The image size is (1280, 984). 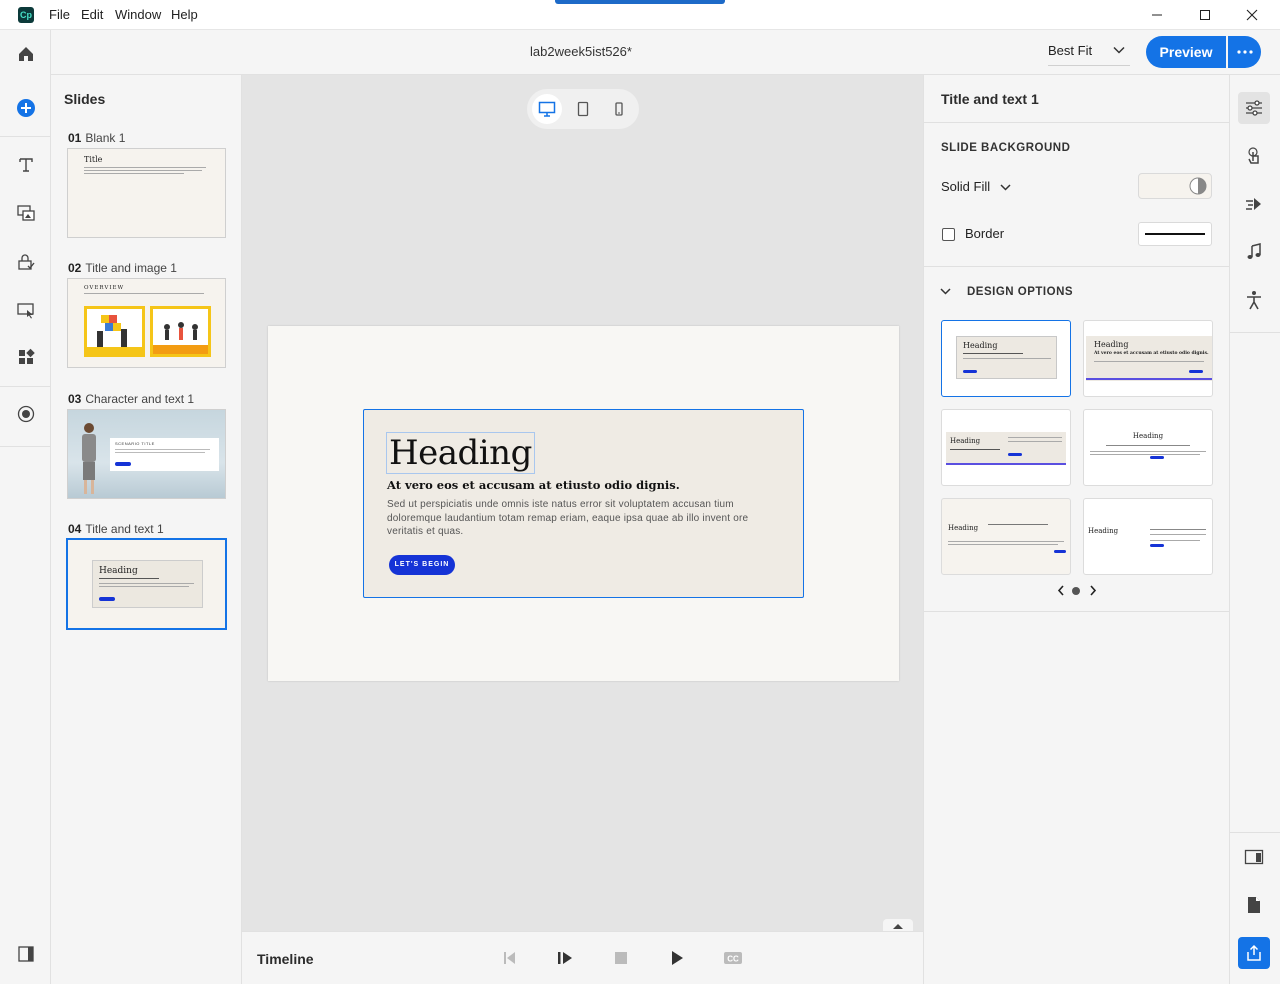 I want to click on next-slide-icon, so click(x=565, y=958).